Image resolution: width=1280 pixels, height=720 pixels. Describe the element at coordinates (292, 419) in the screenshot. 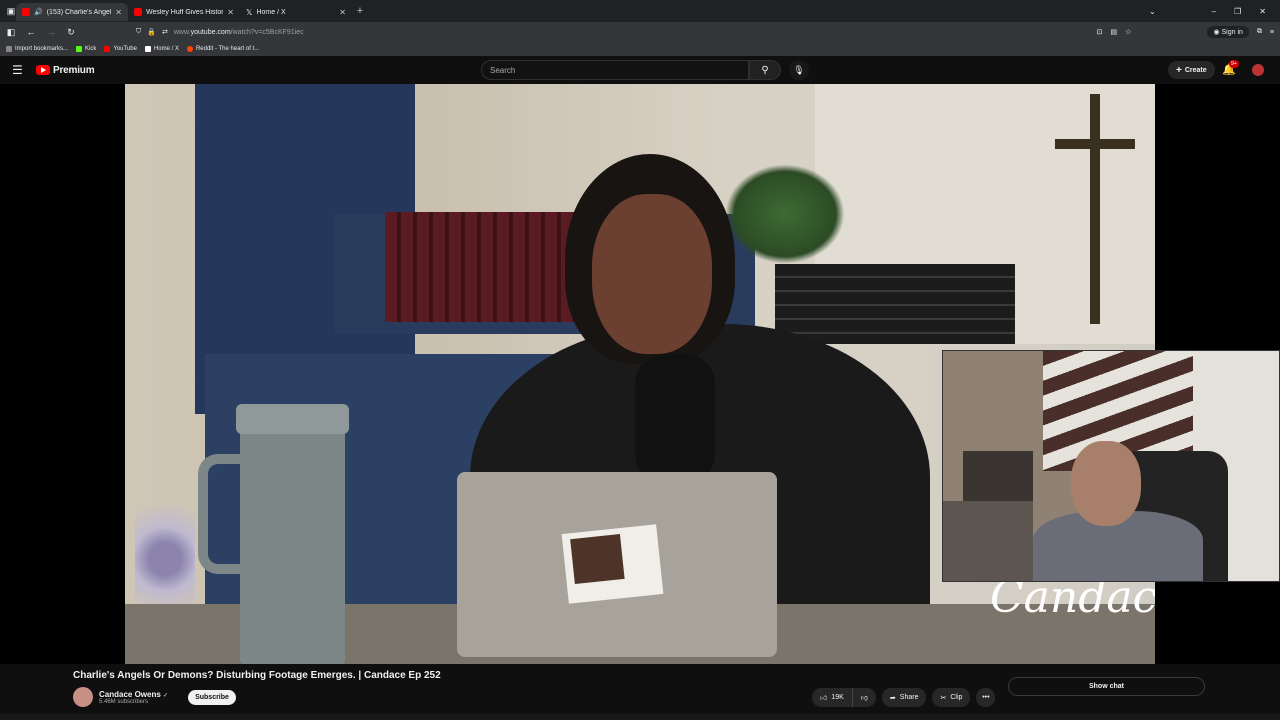

I see `tumbler-lid` at that location.